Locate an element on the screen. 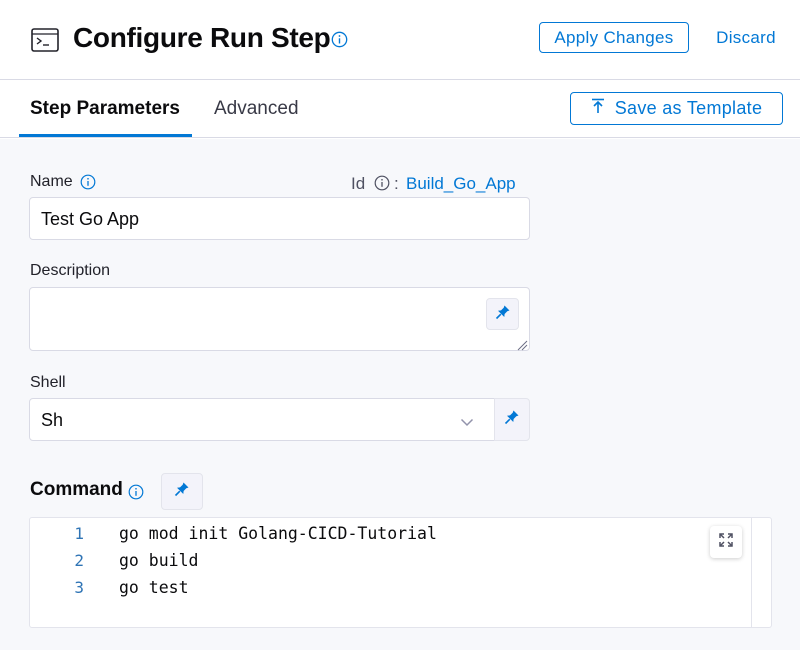 This screenshot has width=800, height=650. code-line: go build is located at coordinates (158, 560).